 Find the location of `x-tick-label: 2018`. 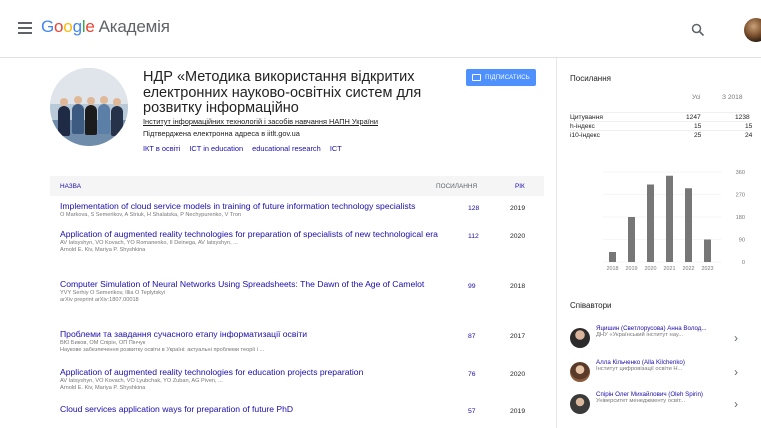

x-tick-label: 2018 is located at coordinates (613, 269).